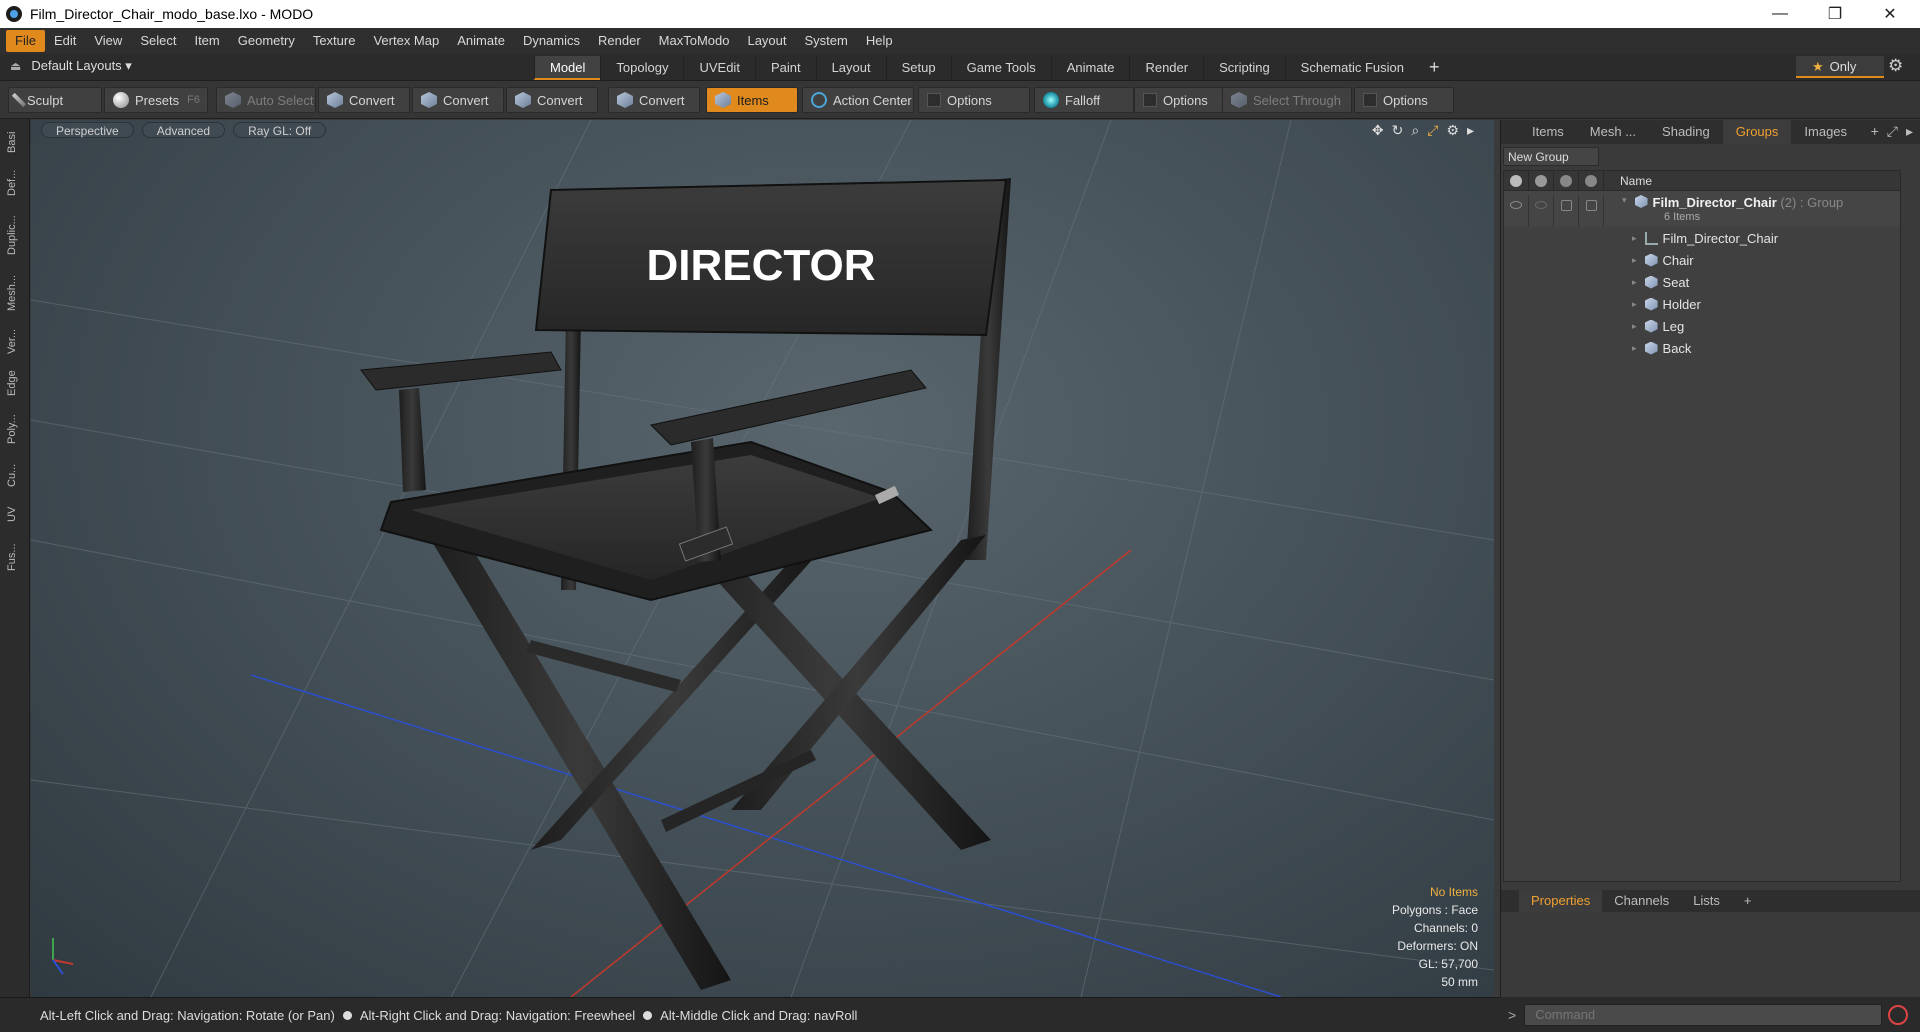  What do you see at coordinates (266, 41) in the screenshot?
I see `menu-geometry: Geometry` at bounding box center [266, 41].